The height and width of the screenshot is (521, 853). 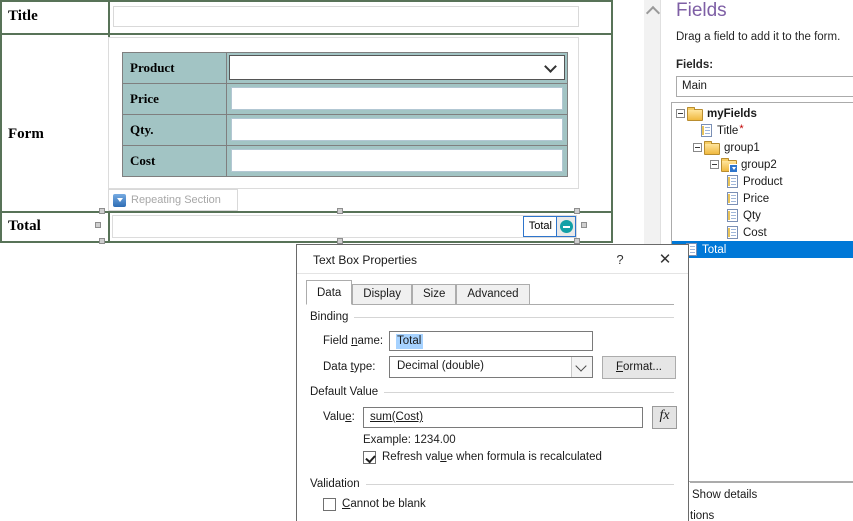 What do you see at coordinates (620, 259) in the screenshot?
I see `help-icon: ?` at bounding box center [620, 259].